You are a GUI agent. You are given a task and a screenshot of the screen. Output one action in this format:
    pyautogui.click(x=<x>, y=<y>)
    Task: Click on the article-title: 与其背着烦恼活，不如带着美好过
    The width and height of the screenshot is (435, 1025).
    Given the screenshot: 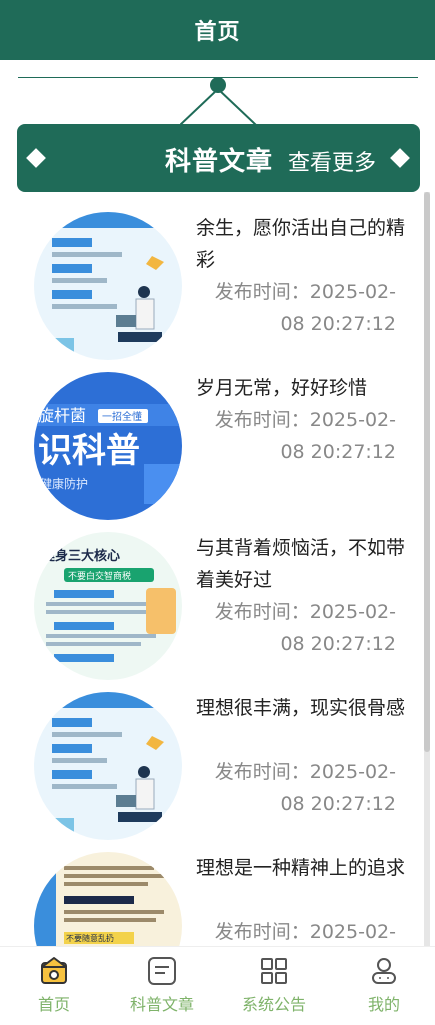 What is the action you would take?
    pyautogui.click(x=303, y=564)
    